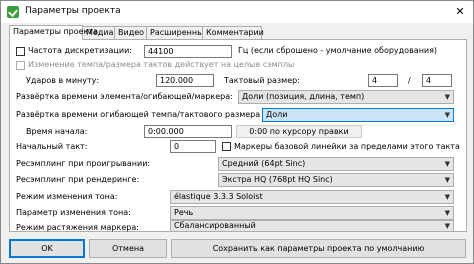  Describe the element at coordinates (73, 212) in the screenshot. I see `pitch-param-label: Параметр изменения тона:` at that location.